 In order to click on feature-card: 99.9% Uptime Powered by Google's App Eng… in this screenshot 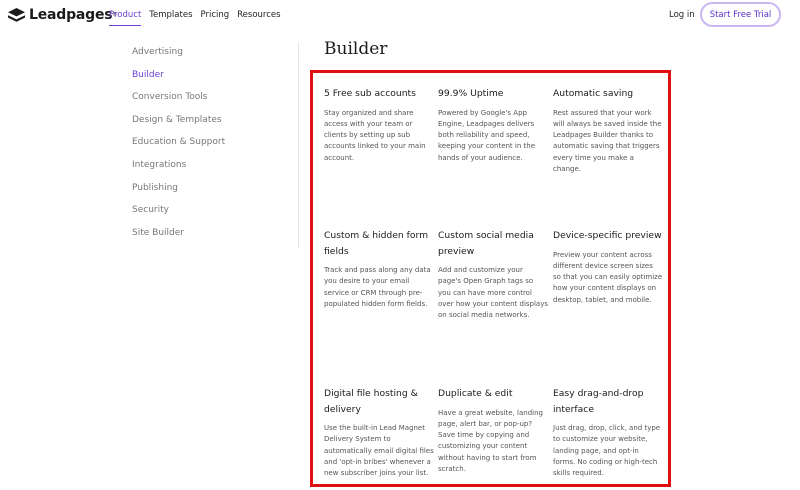, I will do `click(493, 125)`.